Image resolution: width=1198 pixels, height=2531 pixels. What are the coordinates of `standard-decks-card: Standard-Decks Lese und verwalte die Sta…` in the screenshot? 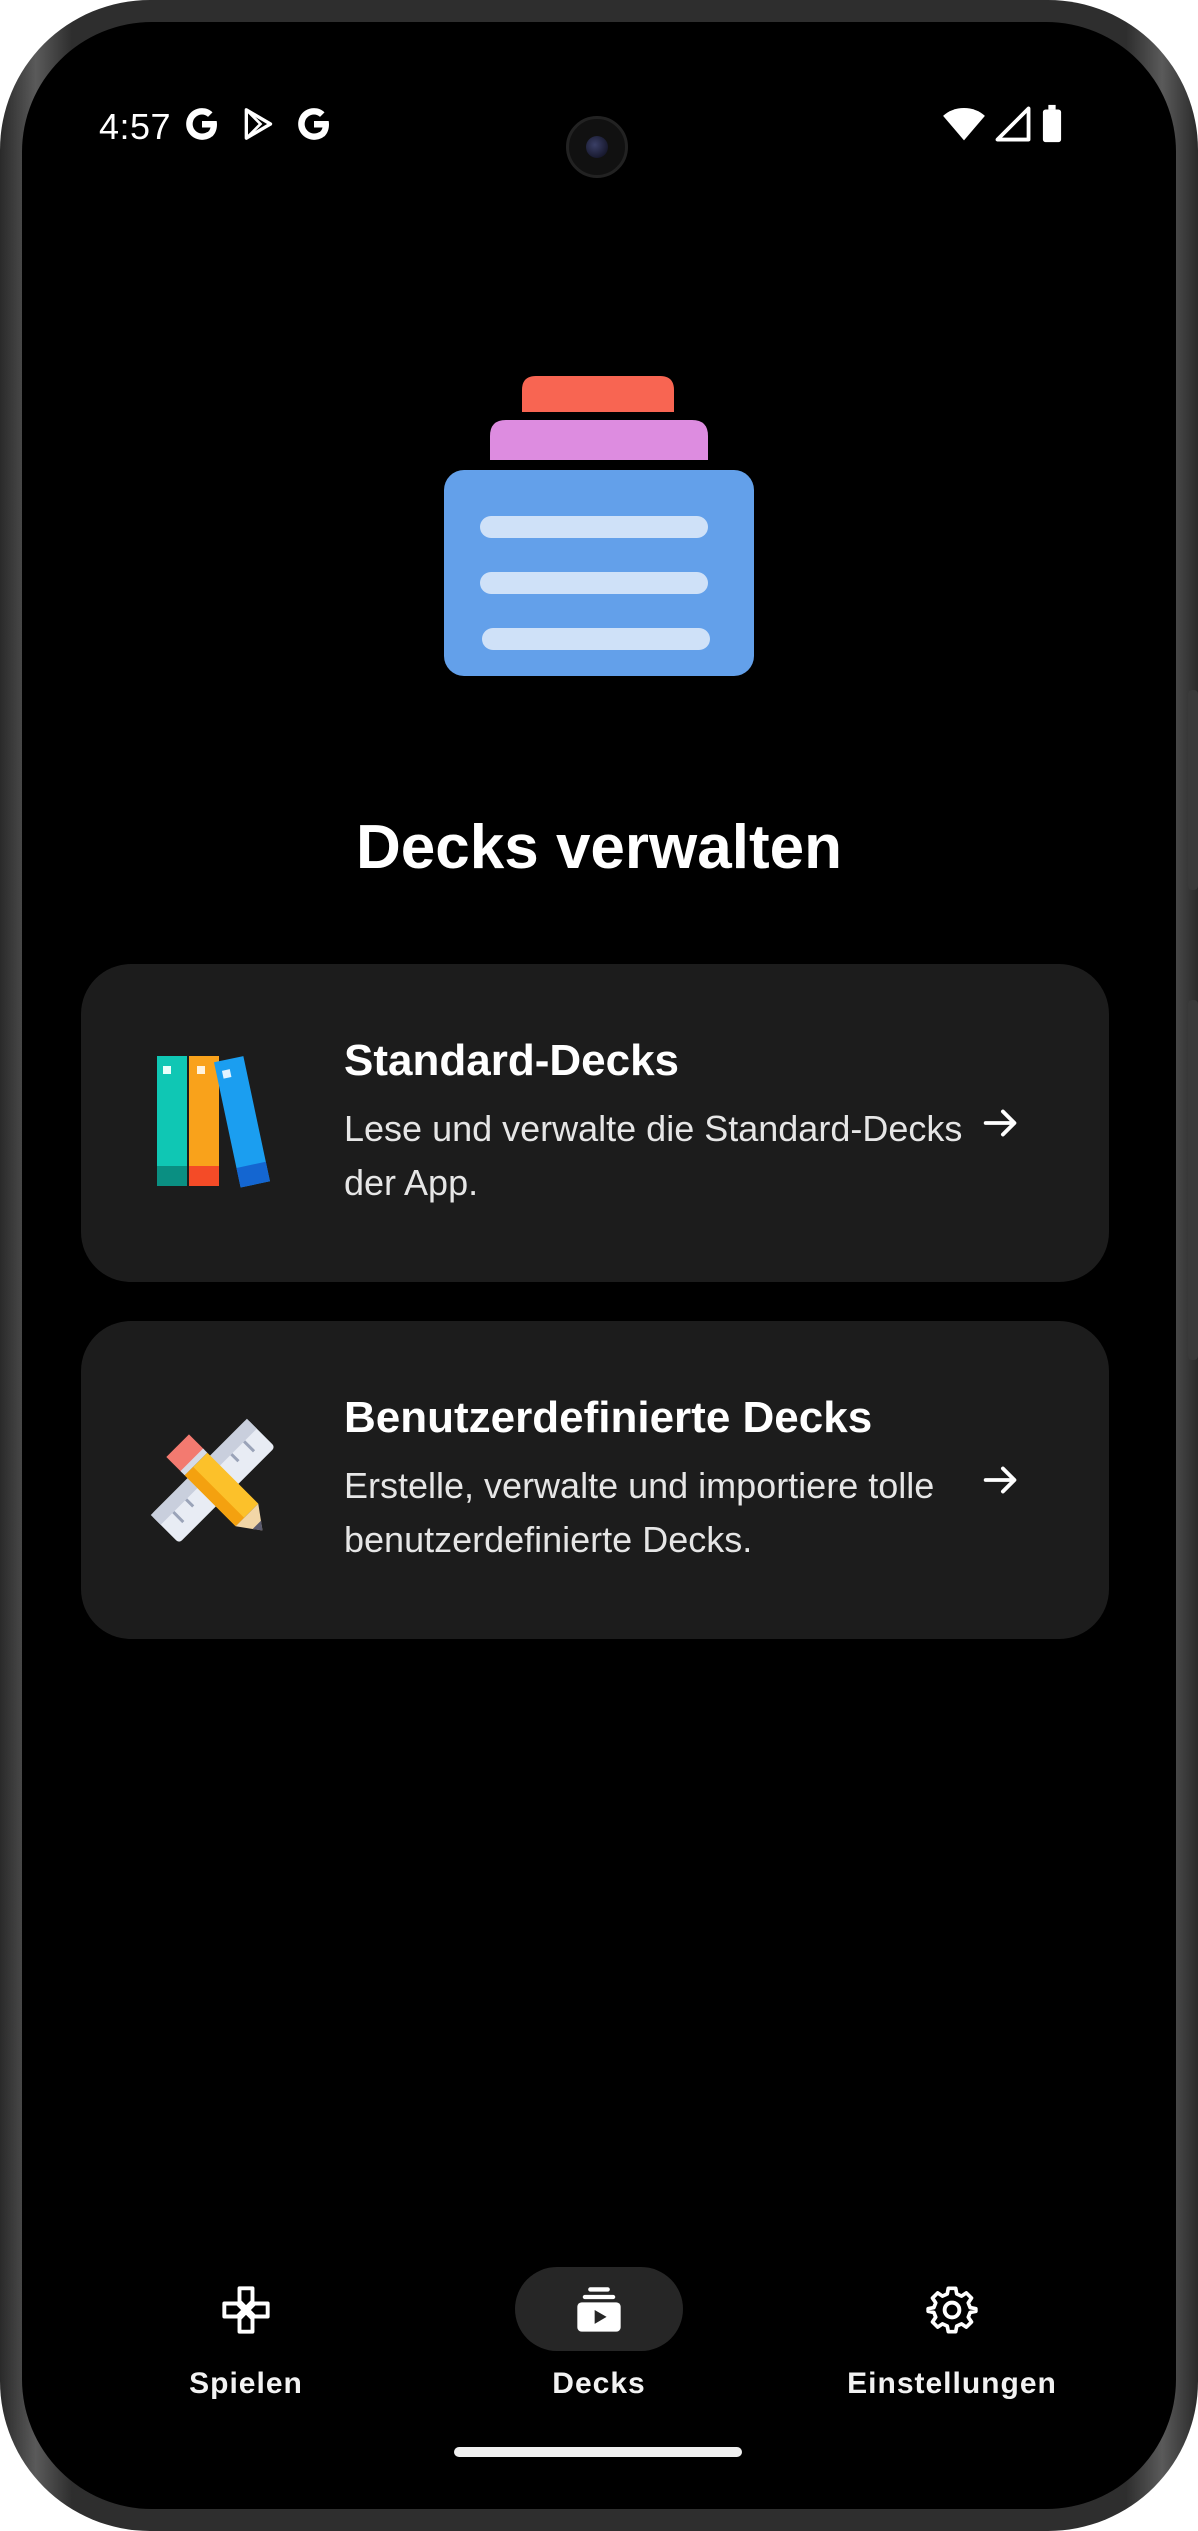 It's located at (595, 1123).